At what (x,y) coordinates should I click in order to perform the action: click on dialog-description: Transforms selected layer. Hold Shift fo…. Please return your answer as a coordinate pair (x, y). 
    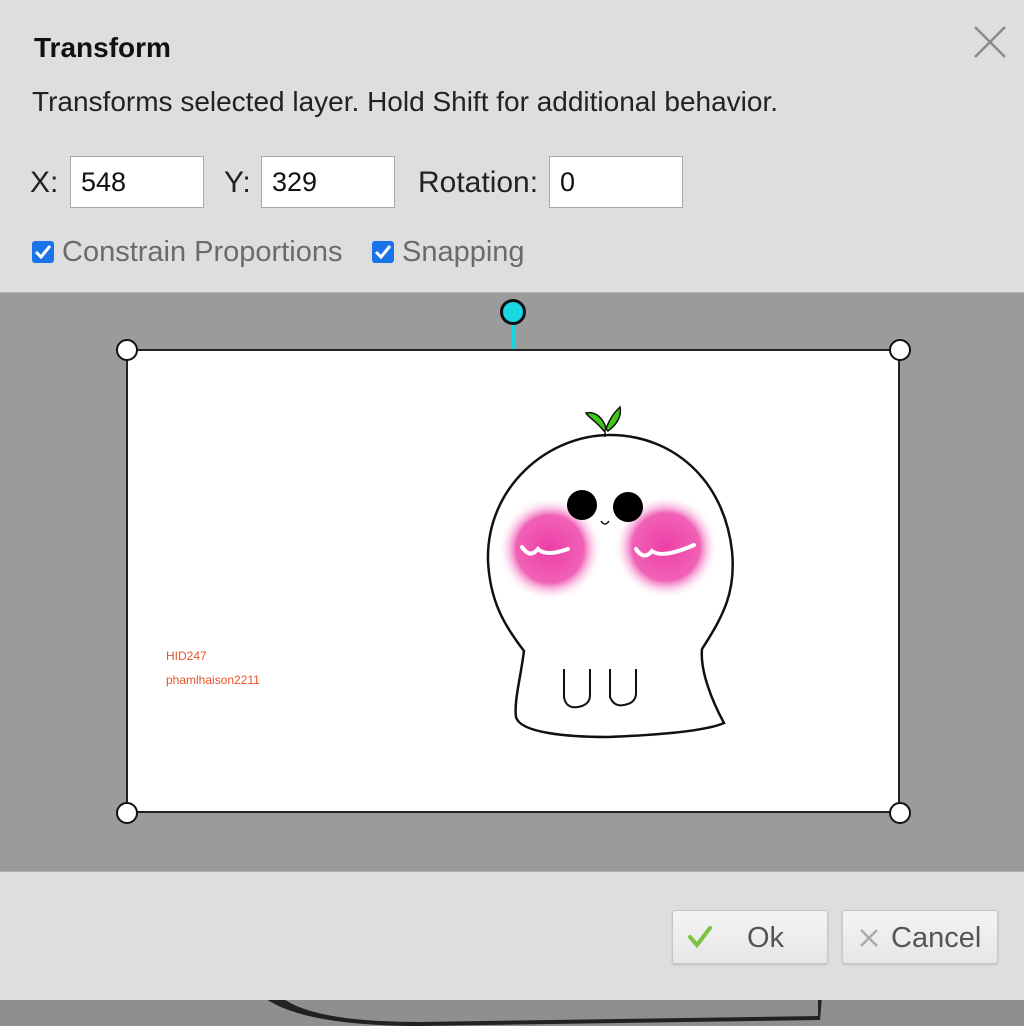
    Looking at the image, I should click on (405, 101).